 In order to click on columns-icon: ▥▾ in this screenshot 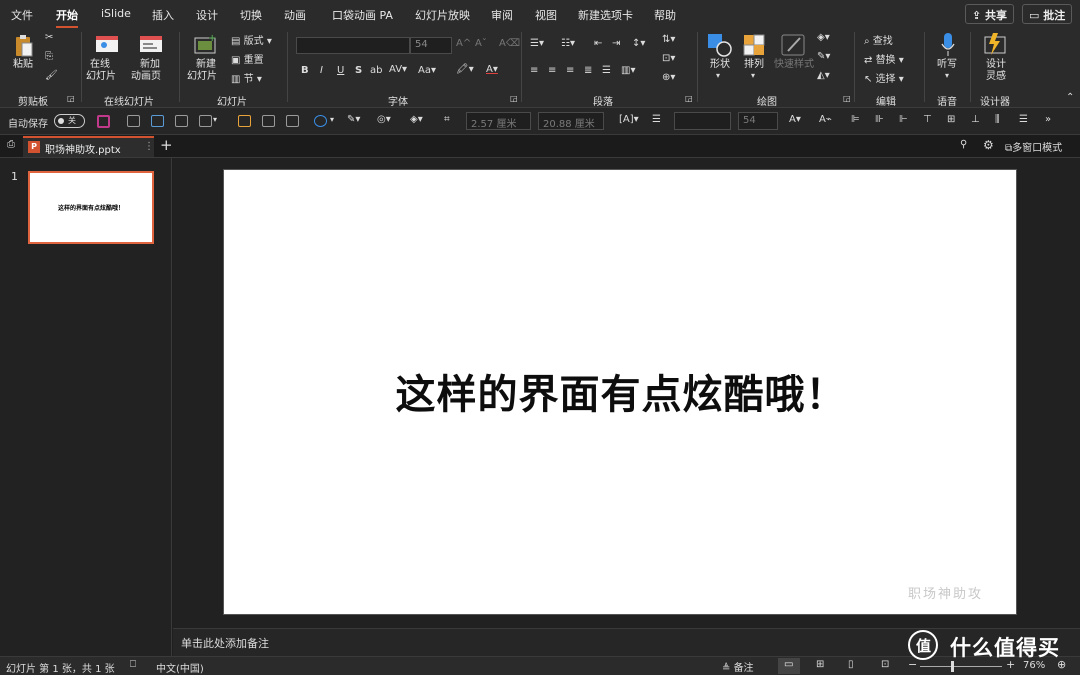, I will do `click(628, 70)`.